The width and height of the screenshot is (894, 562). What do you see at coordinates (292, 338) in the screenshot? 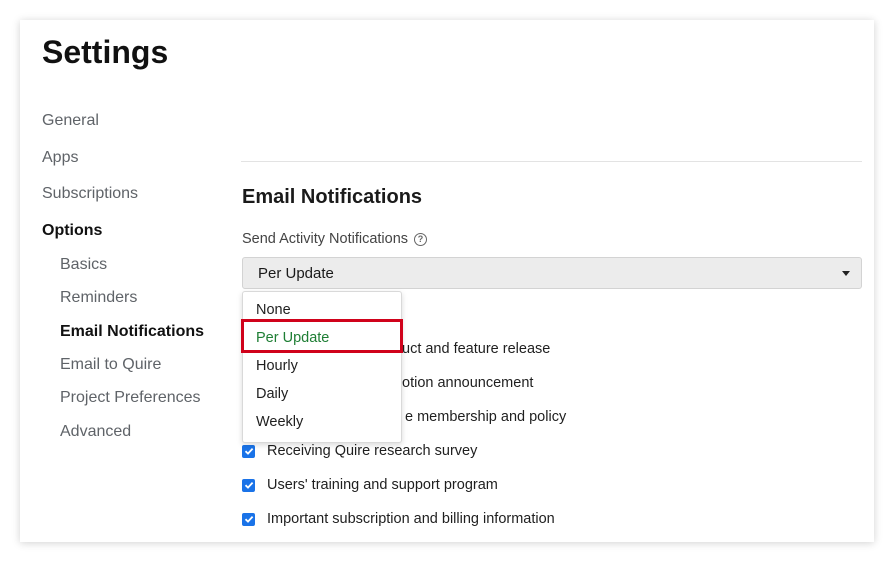
I see `dropdown-option-per-update: Per Update` at bounding box center [292, 338].